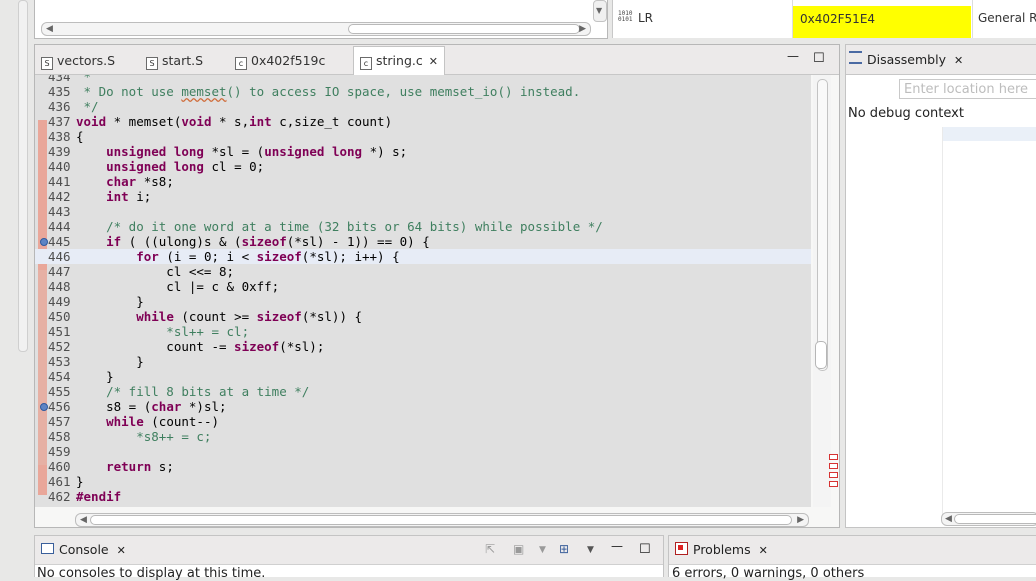 This screenshot has height=581, width=1036. What do you see at coordinates (423, 106) in the screenshot?
I see `code-line: 436 */` at bounding box center [423, 106].